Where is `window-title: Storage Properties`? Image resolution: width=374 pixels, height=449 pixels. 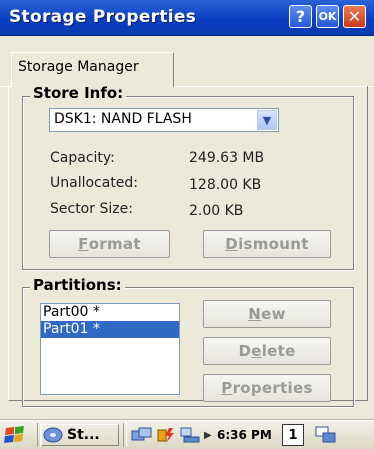
window-title: Storage Properties is located at coordinates (103, 17).